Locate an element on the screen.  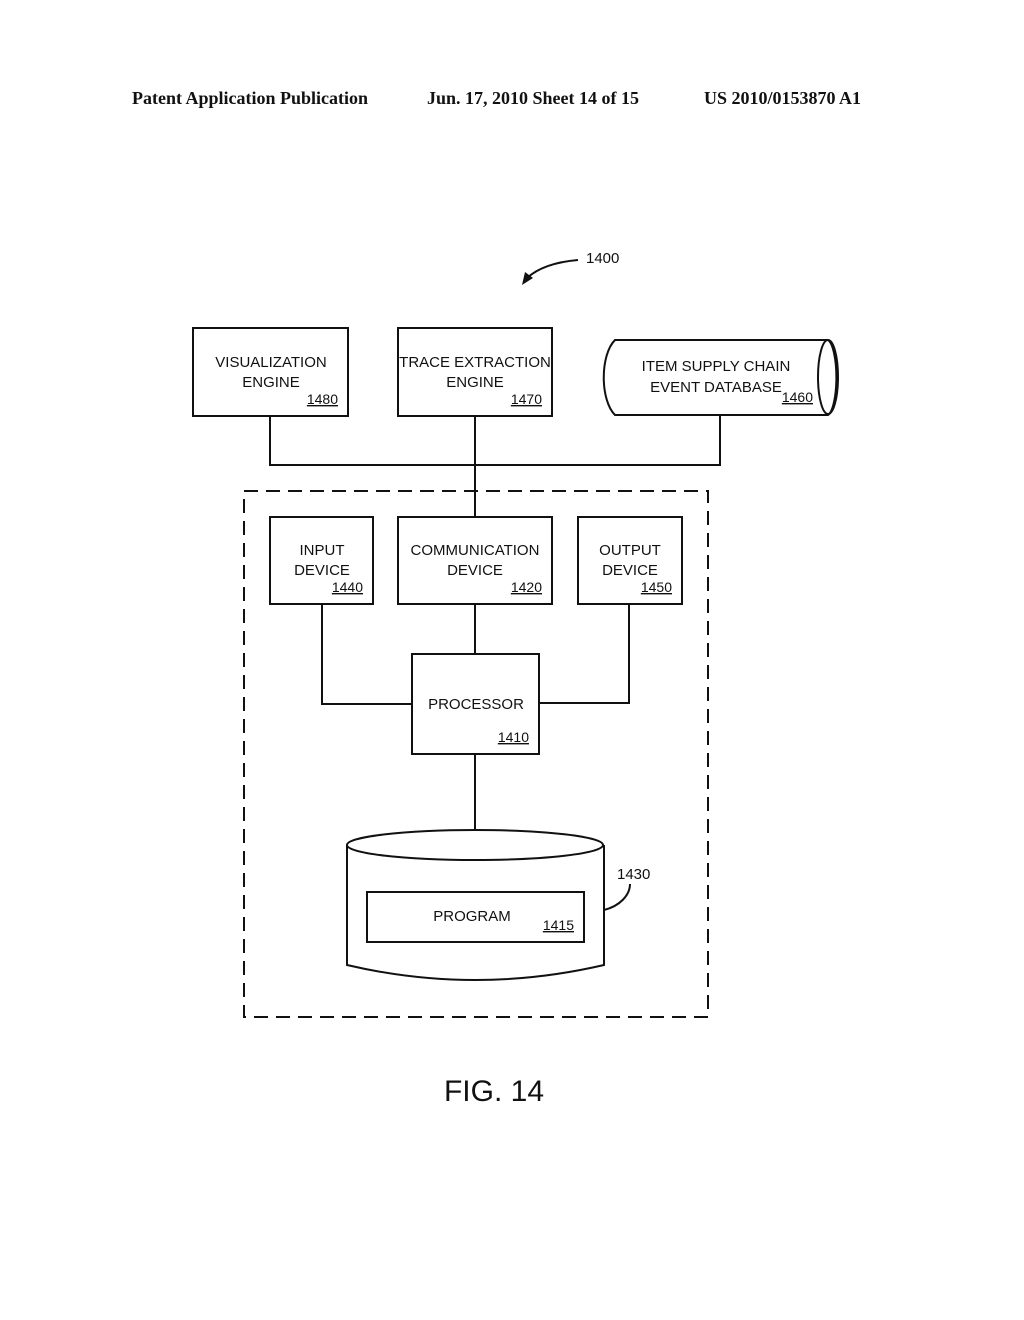
program-ref: 1415 is located at coordinates (558, 925).